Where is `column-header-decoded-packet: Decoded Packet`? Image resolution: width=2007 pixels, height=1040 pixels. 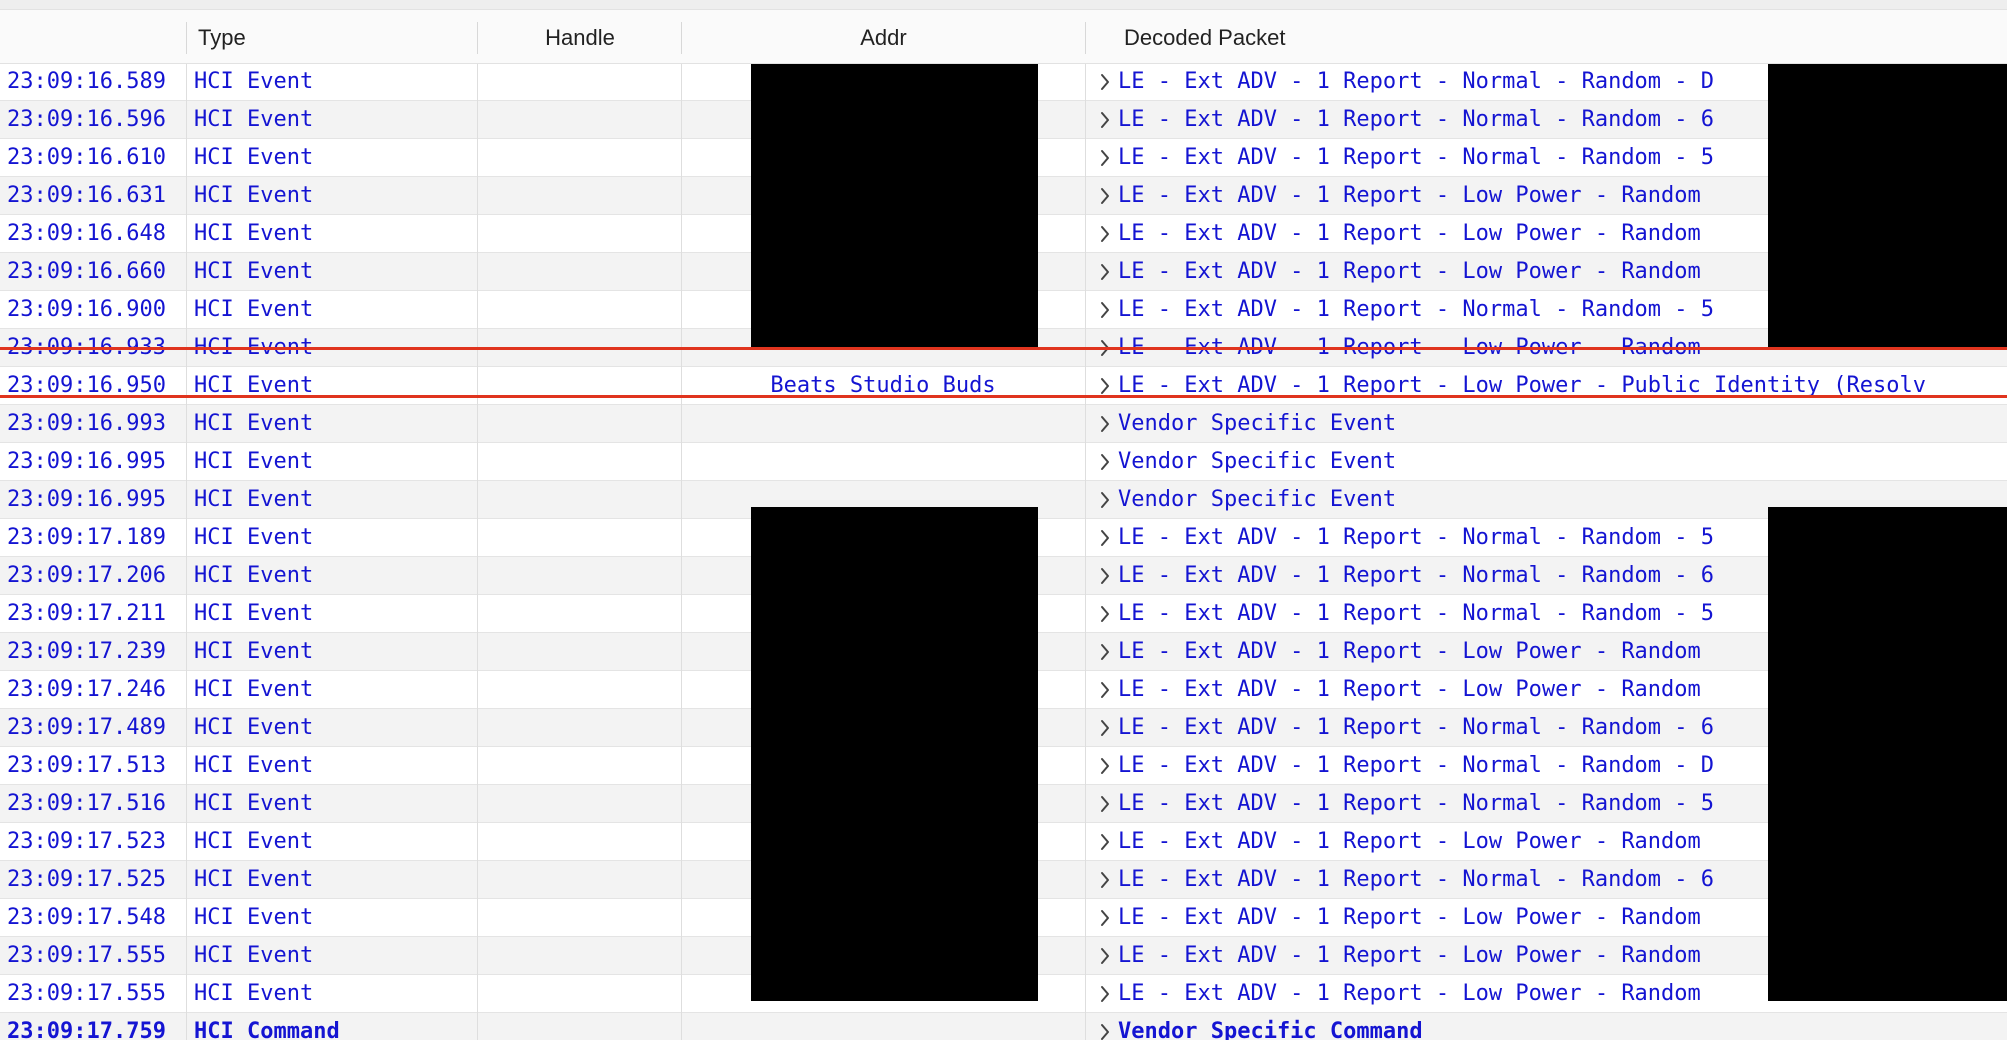
column-header-decoded-packet: Decoded Packet is located at coordinates (1204, 37).